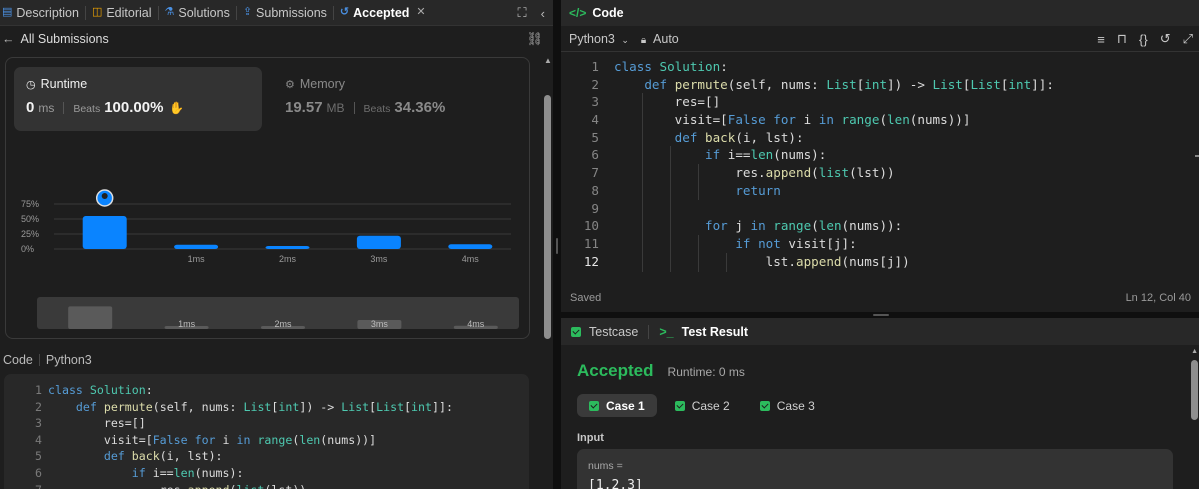 This screenshot has width=1199, height=489. I want to click on minimap-label: 3ms, so click(380, 324).